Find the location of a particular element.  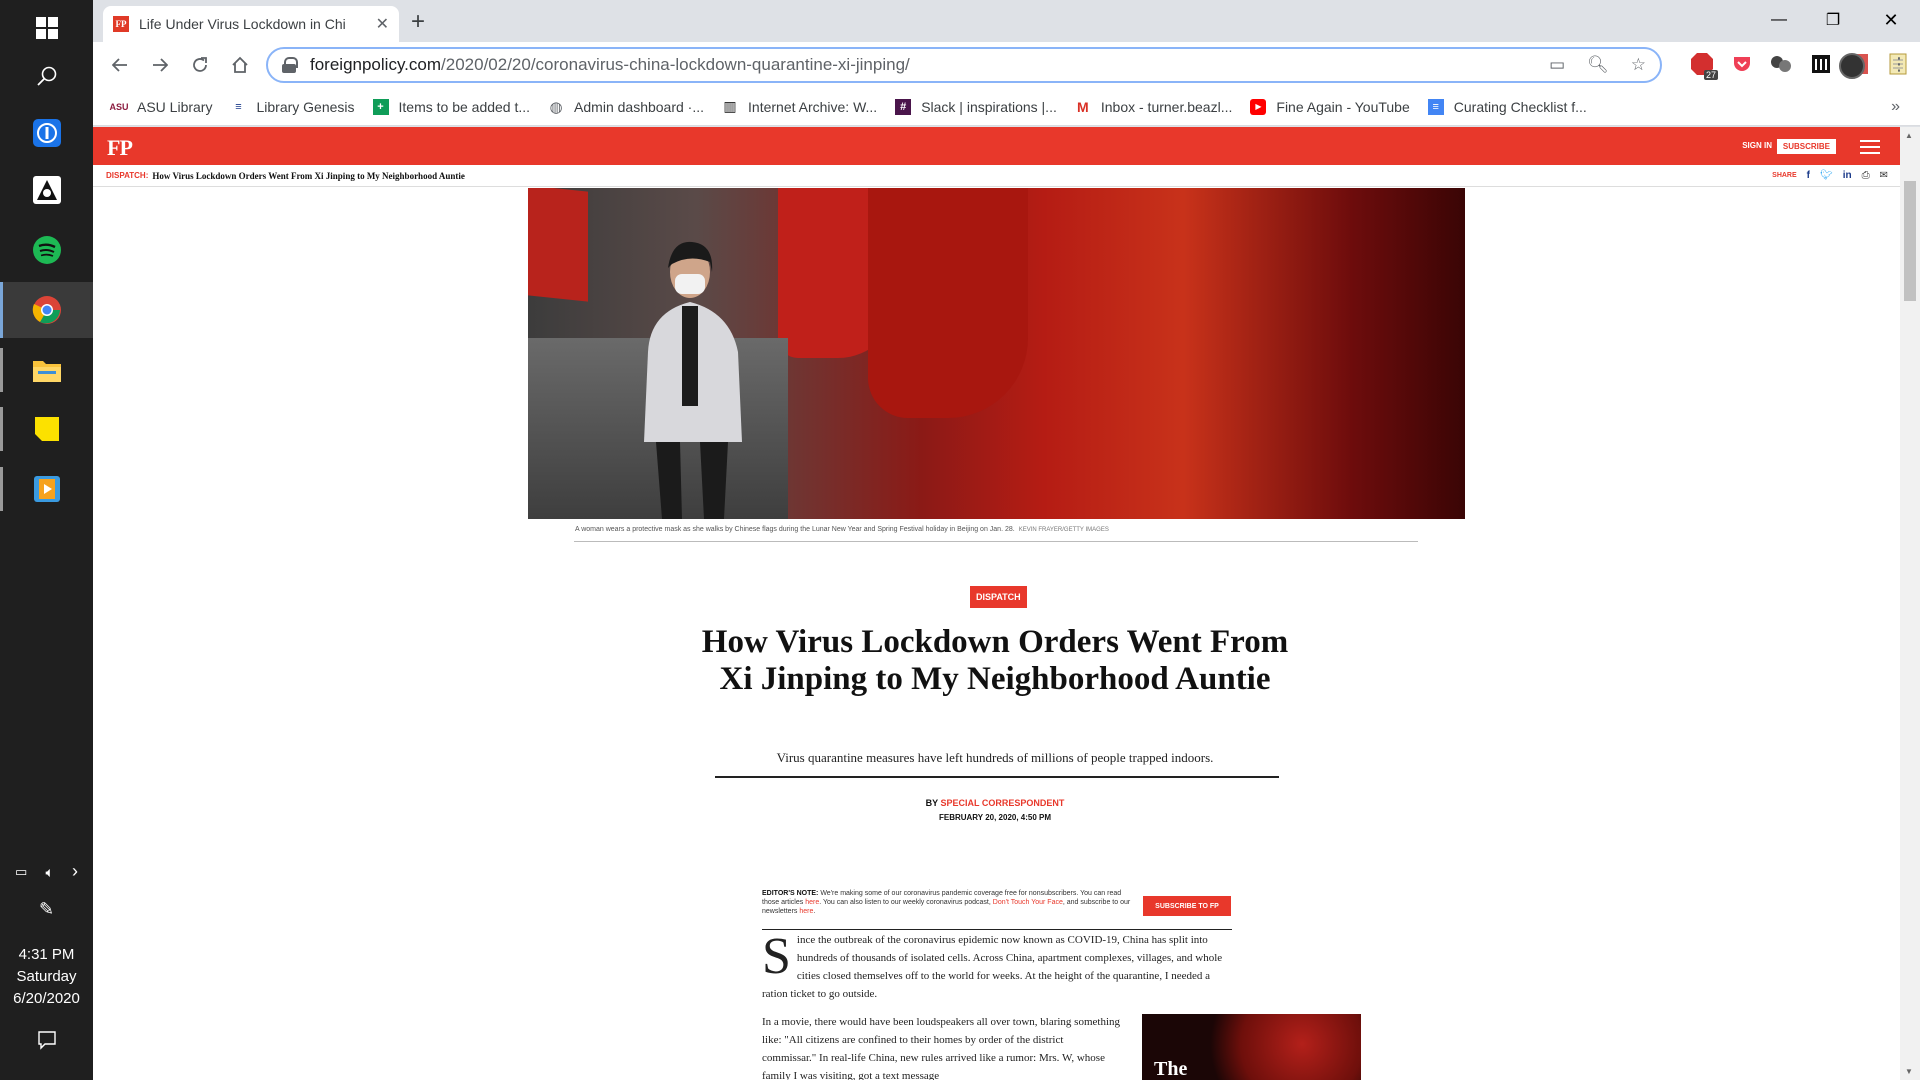

caption-divider is located at coordinates (996, 541).